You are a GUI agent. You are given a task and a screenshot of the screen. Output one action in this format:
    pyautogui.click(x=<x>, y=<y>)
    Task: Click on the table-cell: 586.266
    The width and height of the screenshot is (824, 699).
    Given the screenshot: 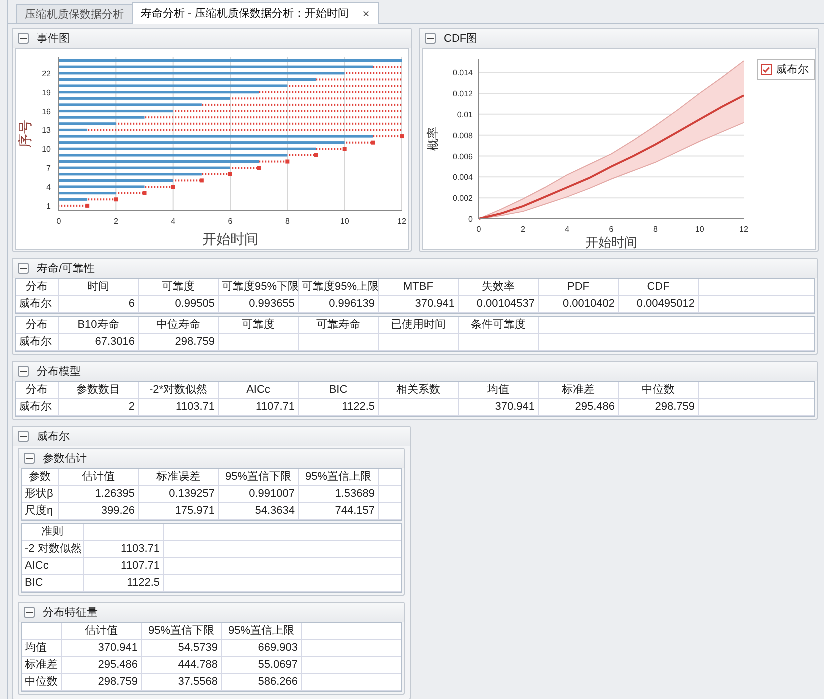 What is the action you would take?
    pyautogui.click(x=262, y=682)
    